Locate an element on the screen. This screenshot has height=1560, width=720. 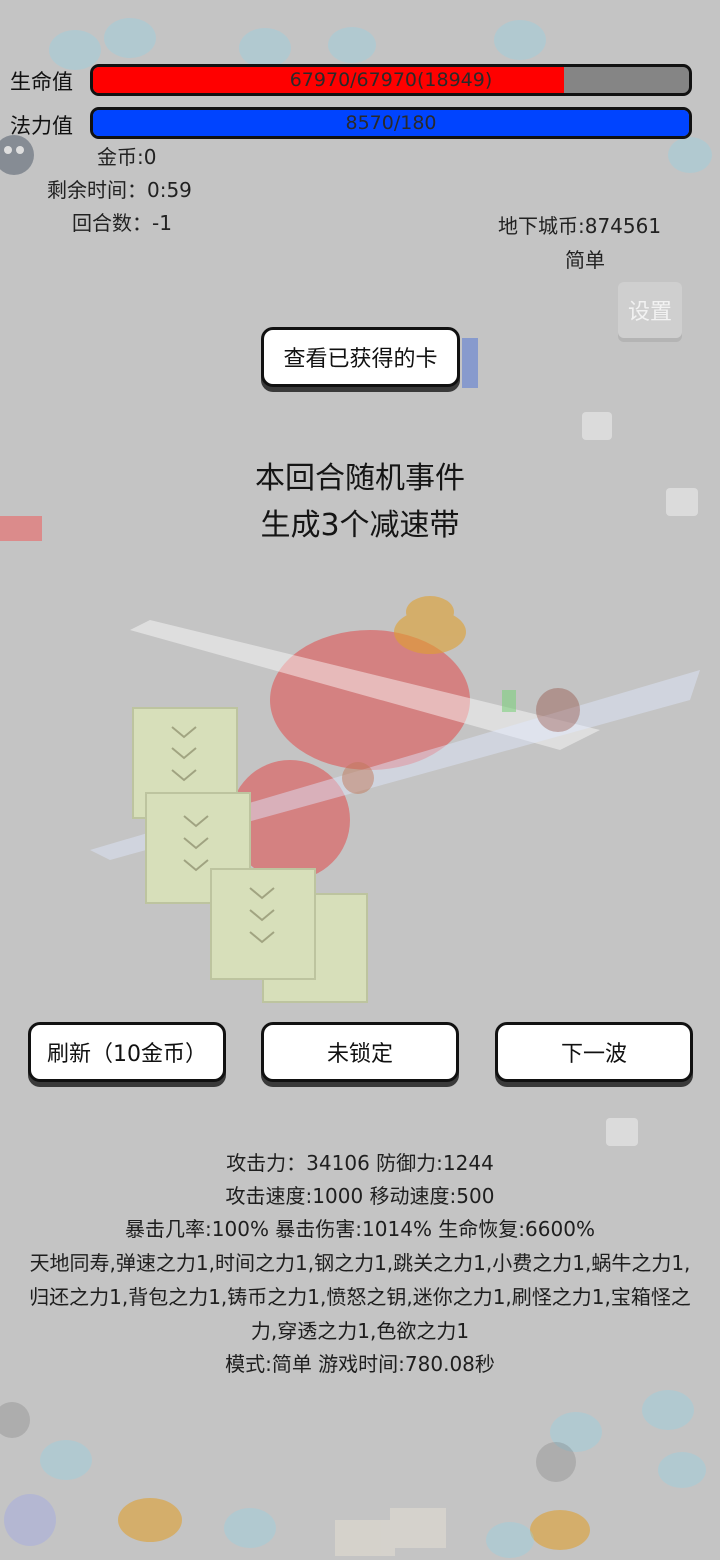
mp-bar: 8570/180 is located at coordinates (391, 123).